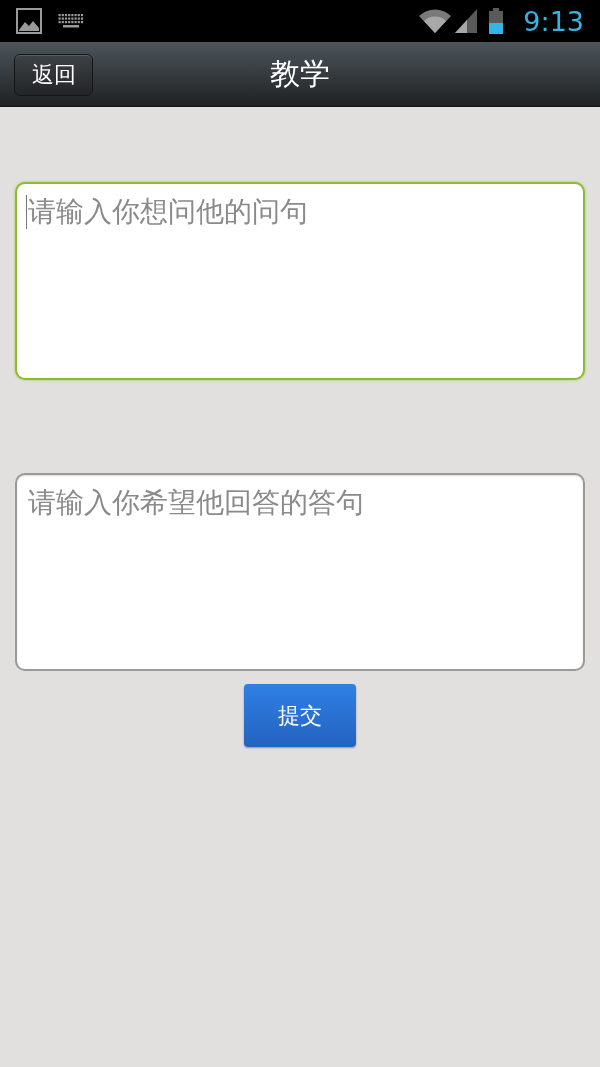  Describe the element at coordinates (435, 21) in the screenshot. I see `wifi-icon` at that location.